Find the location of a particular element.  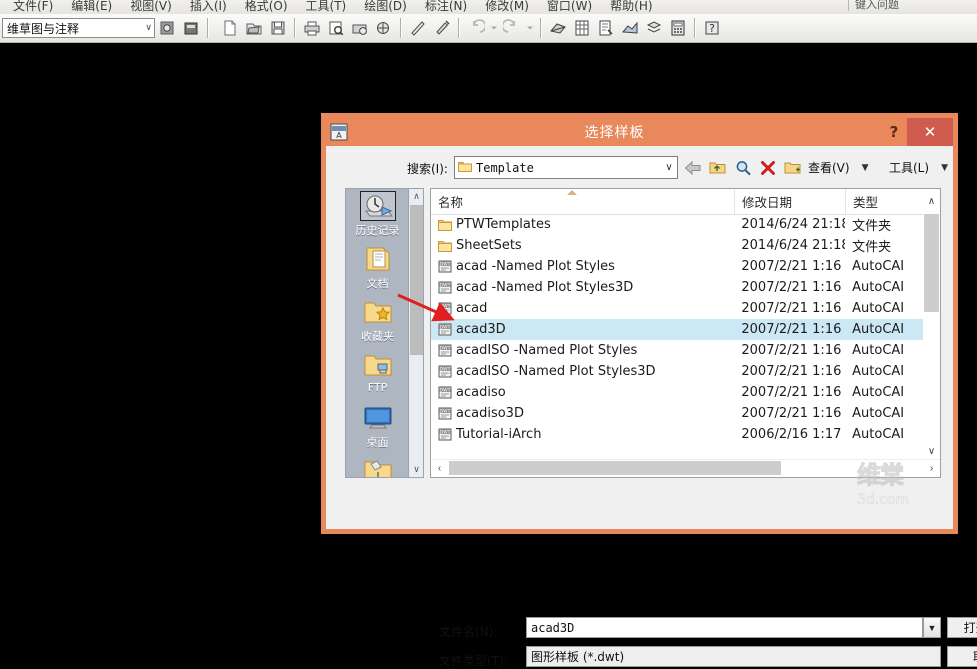

table-row: DWT acadiso3D 2007/2/21 1:16 AutoCAI is located at coordinates (677, 413).